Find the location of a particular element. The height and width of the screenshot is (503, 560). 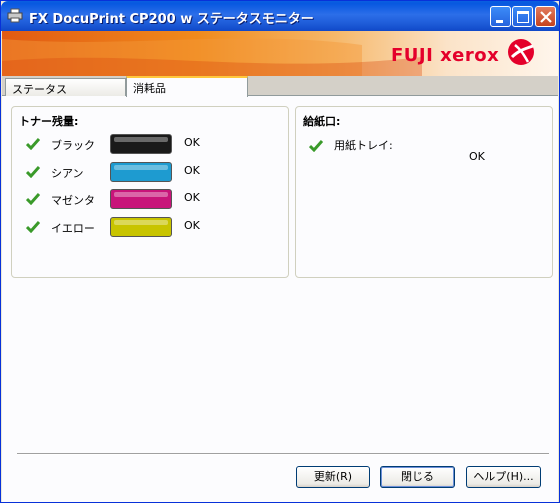

separator is located at coordinates (283, 454).